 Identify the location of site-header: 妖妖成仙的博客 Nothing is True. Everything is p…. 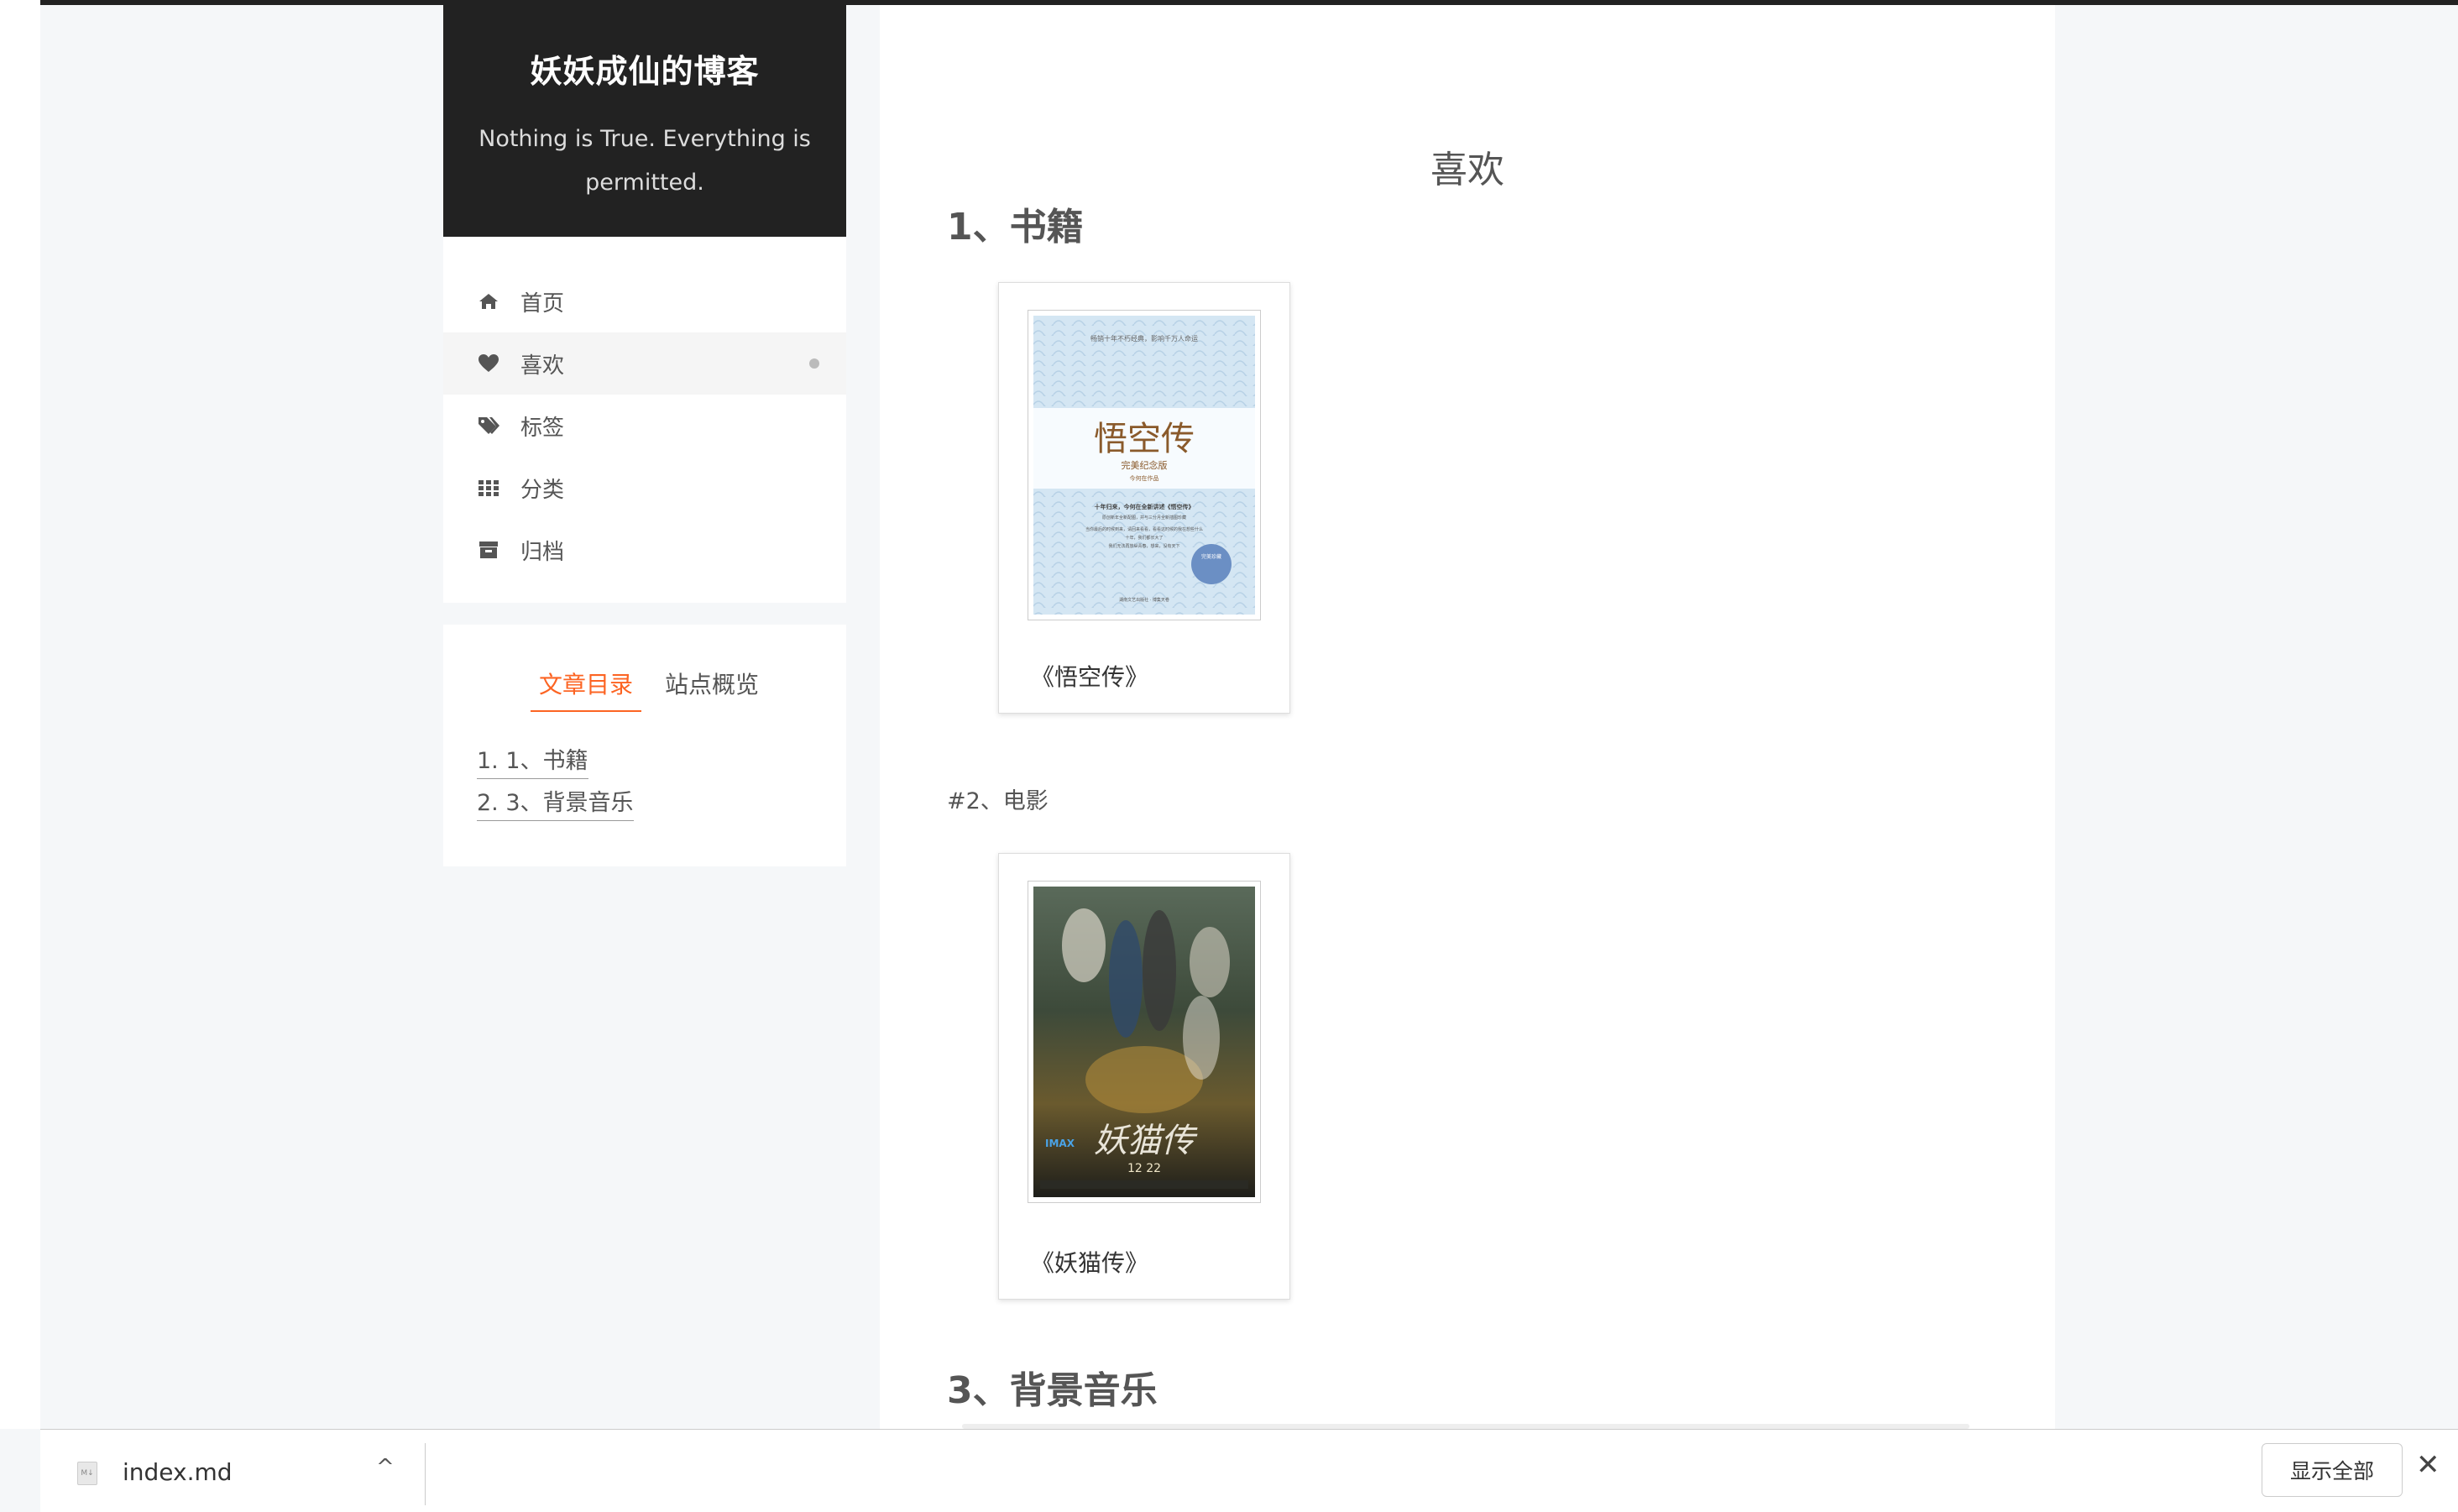
(644, 121).